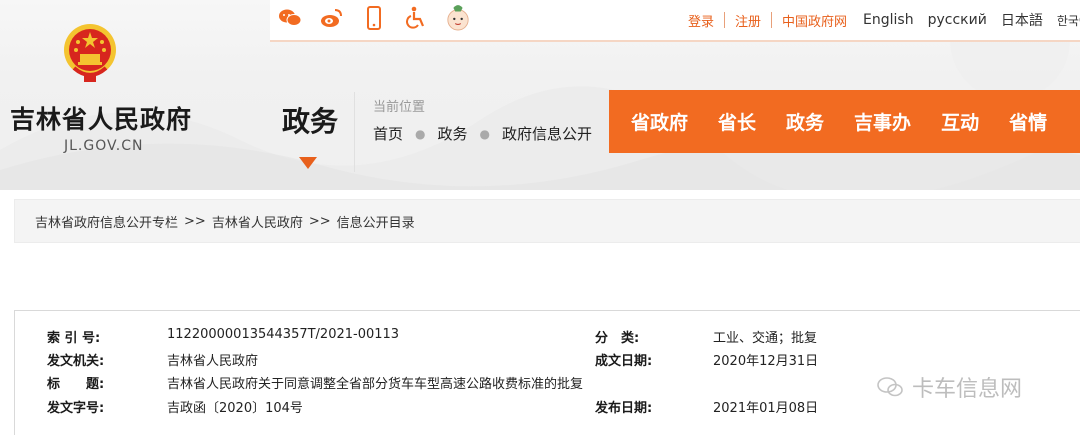 The image size is (1080, 435). Describe the element at coordinates (888, 20) in the screenshot. I see `lang-english-link: English` at that location.